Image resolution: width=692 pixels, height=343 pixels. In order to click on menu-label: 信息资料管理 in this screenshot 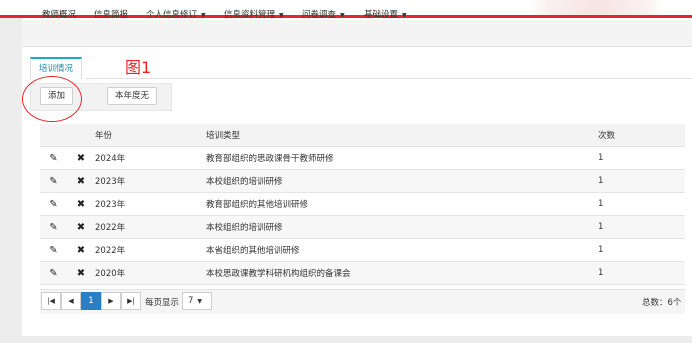, I will do `click(250, 15)`.